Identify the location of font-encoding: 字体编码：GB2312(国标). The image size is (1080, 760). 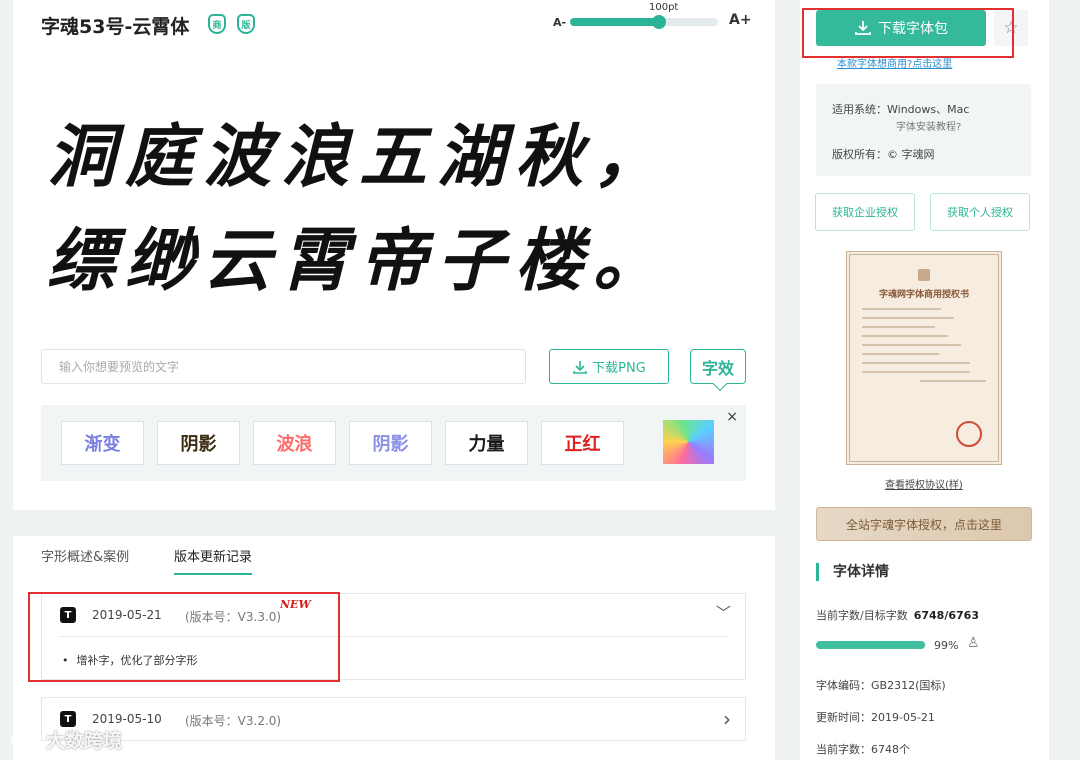
(881, 685).